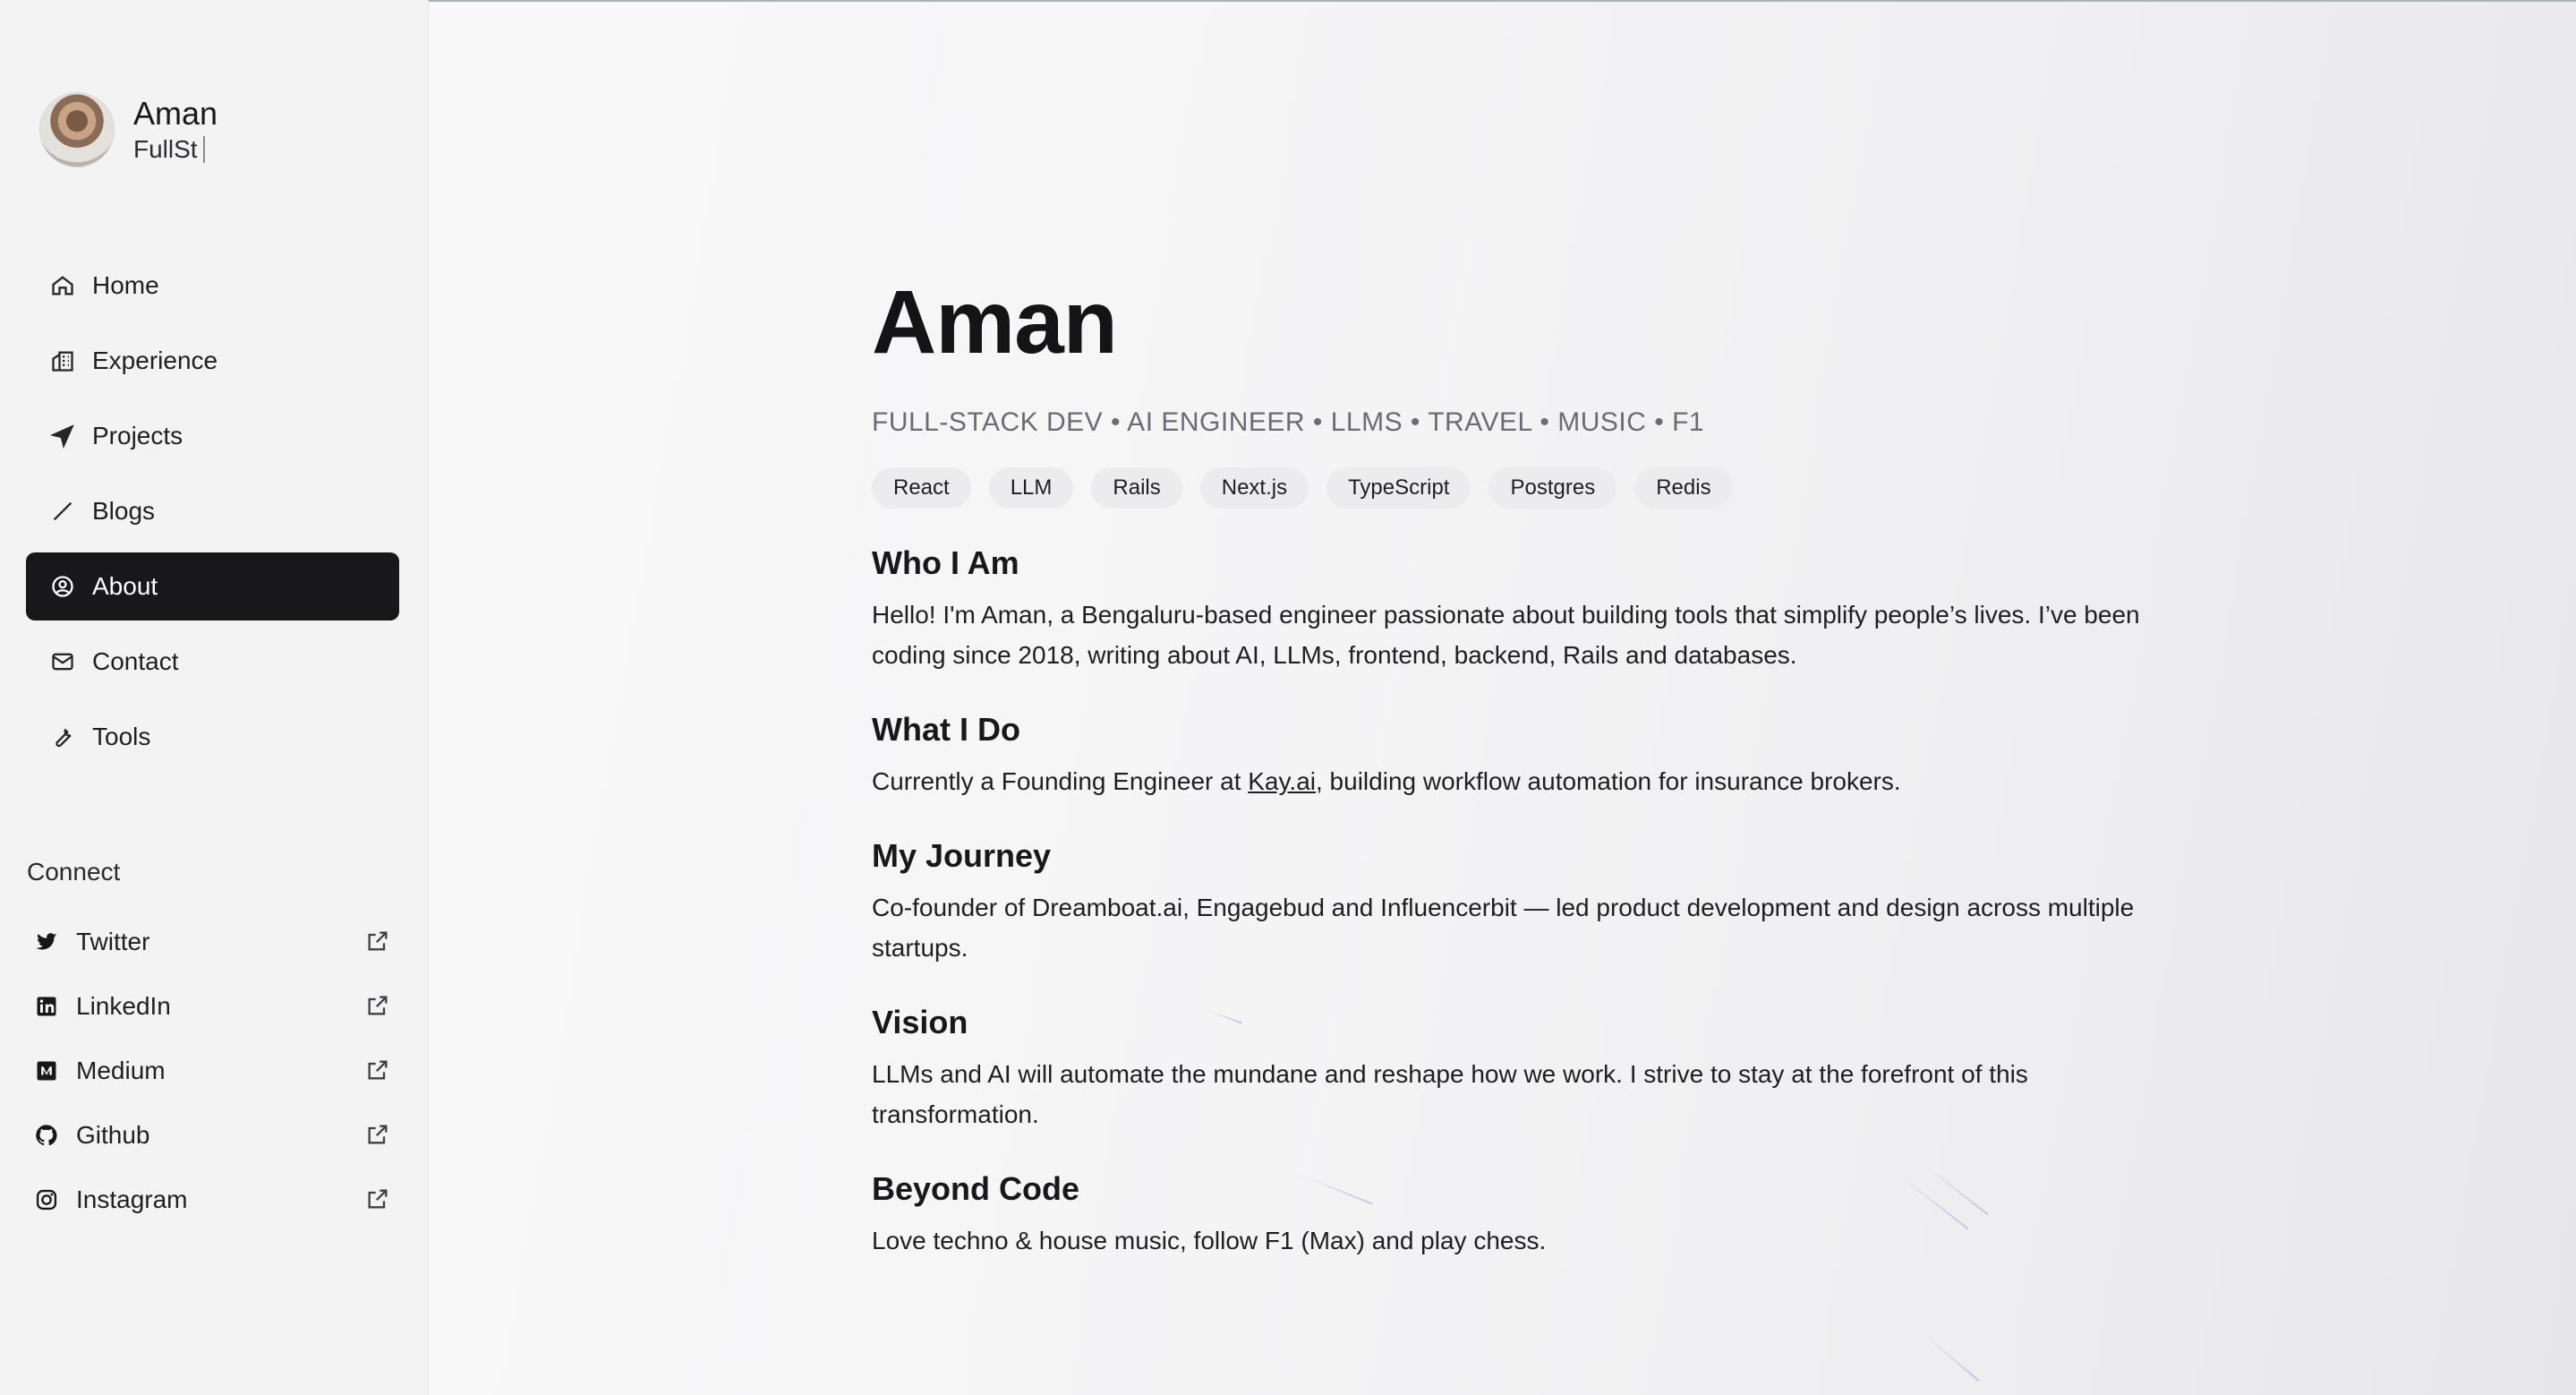 The height and width of the screenshot is (1395, 2576). I want to click on connect-item-label: Medium, so click(121, 1070).